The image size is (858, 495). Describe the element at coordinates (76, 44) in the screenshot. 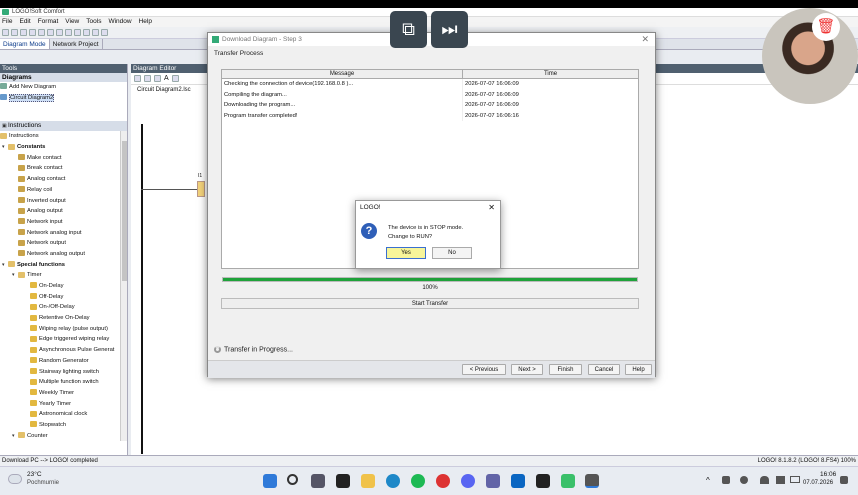

I see `tab-network-project: Network Project` at that location.